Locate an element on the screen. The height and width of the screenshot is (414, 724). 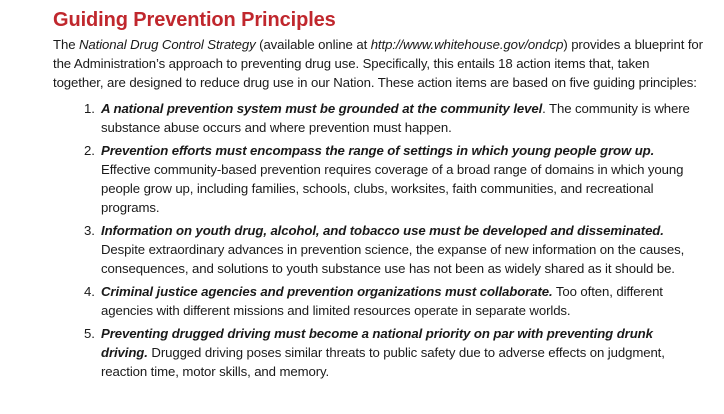
intro-text-2: (available online at is located at coordinates (313, 44).